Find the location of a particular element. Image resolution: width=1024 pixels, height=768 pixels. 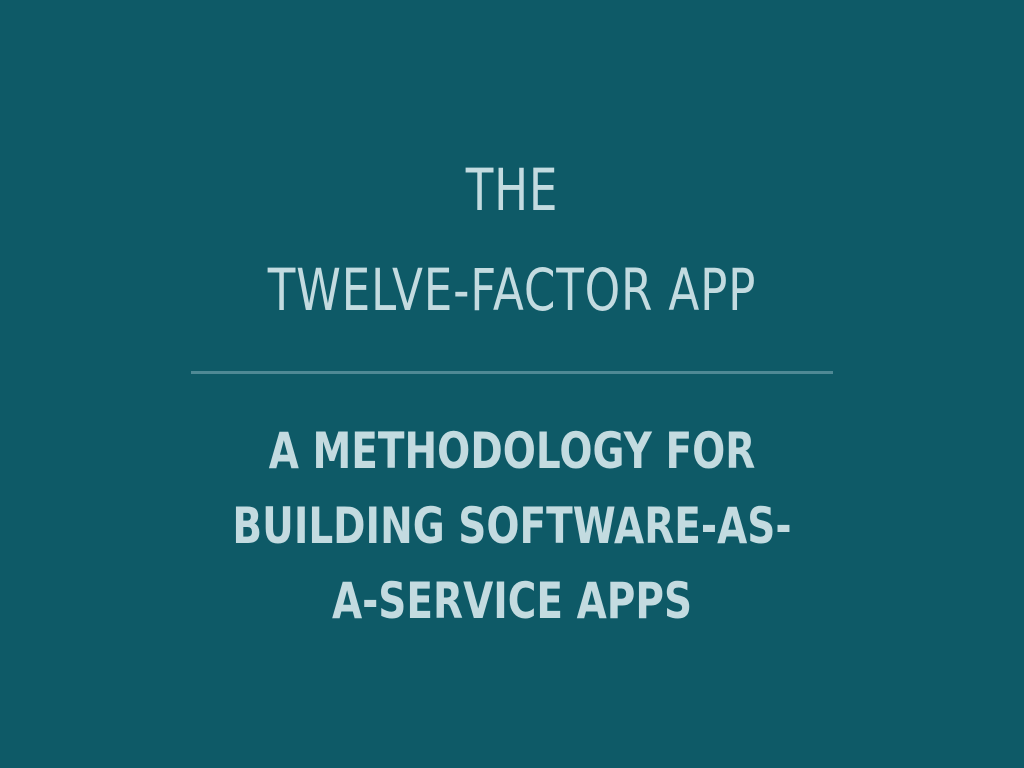

subtitle-line-1: A METHODOLOGY FOR is located at coordinates (512, 451).